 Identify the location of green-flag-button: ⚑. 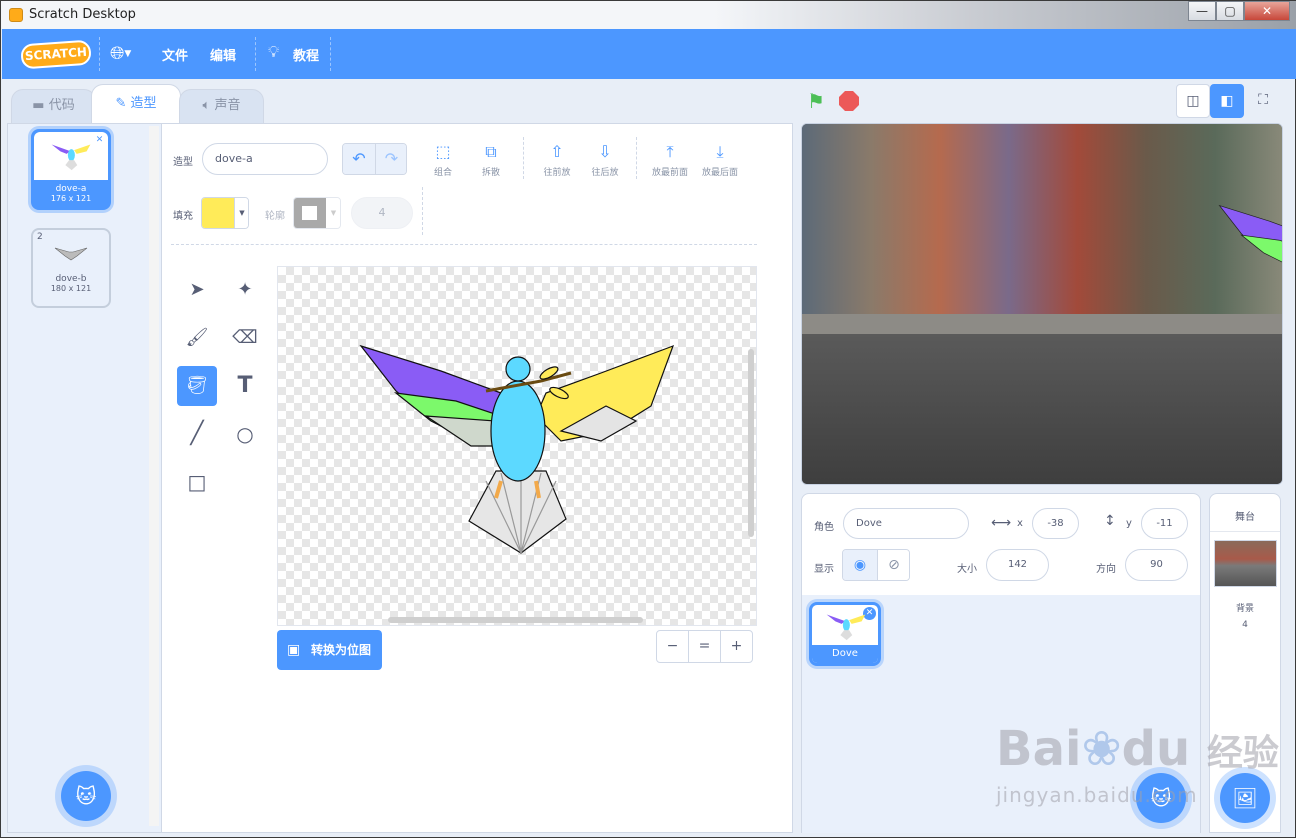
(816, 101).